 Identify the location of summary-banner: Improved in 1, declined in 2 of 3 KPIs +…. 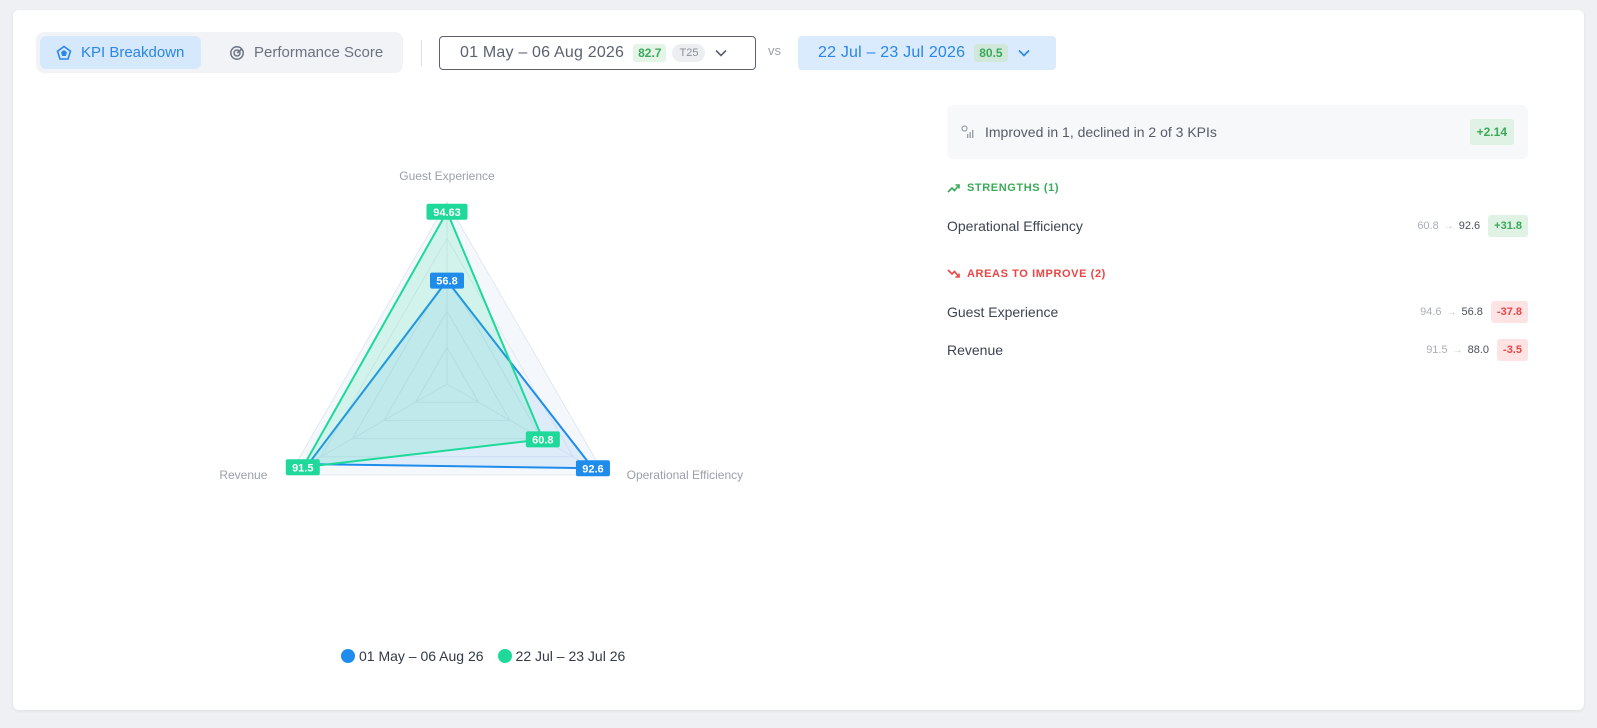
(1237, 132).